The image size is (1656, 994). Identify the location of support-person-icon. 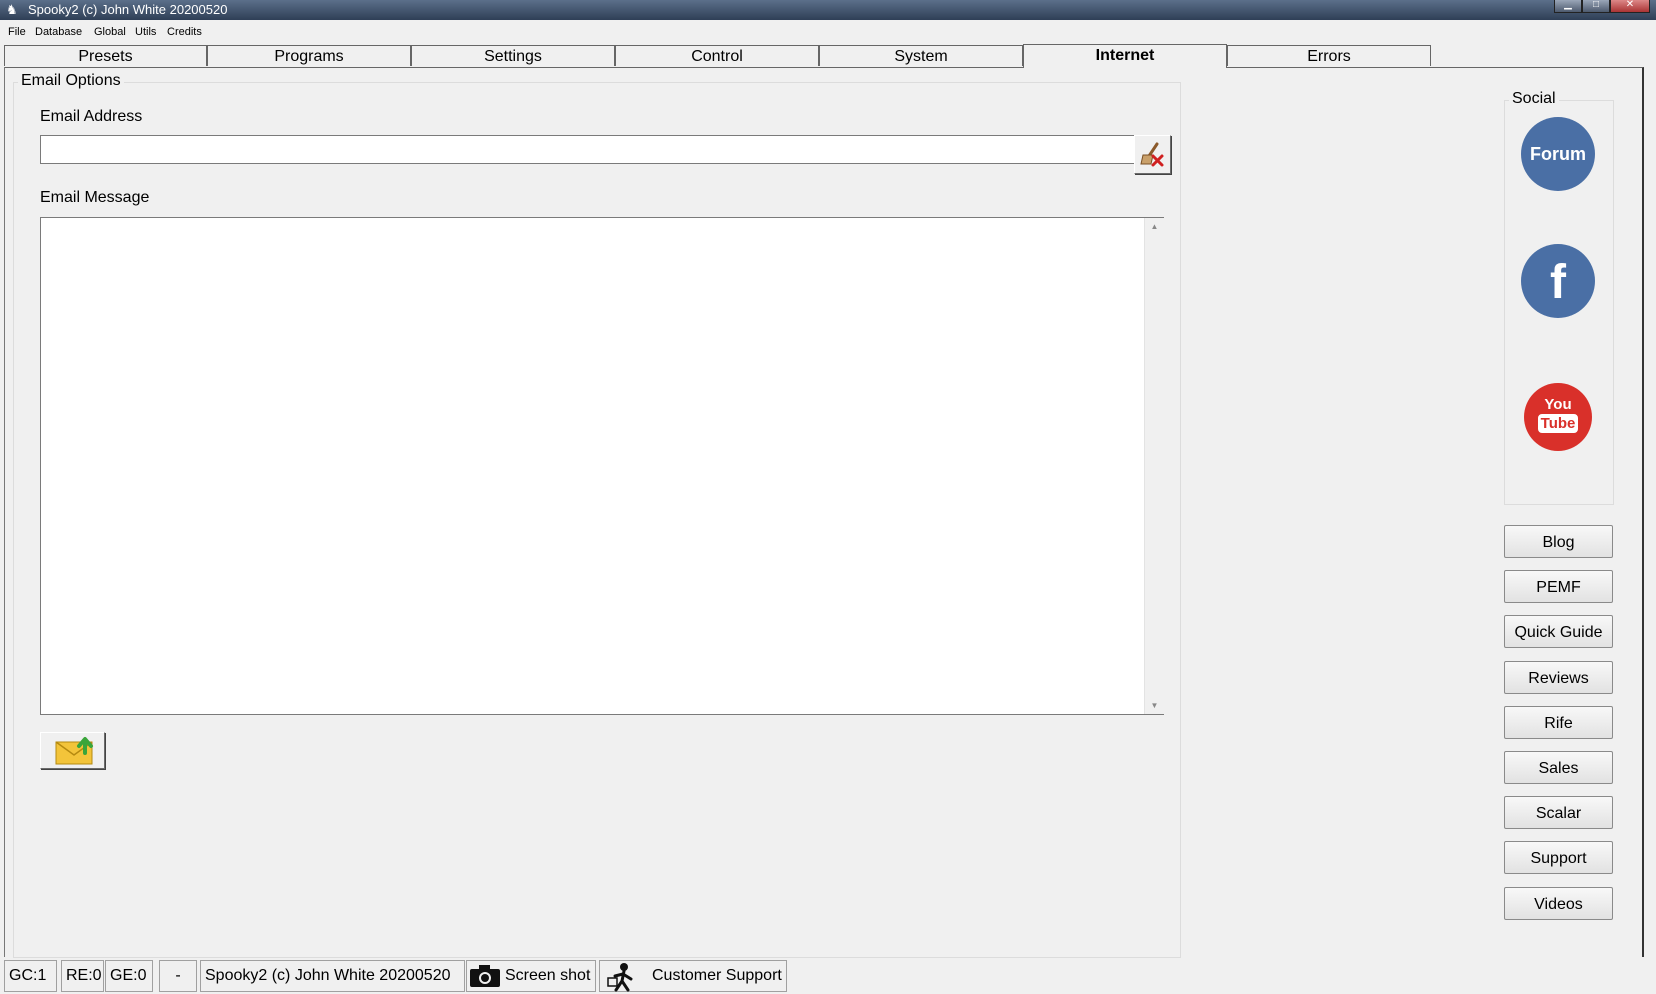
(620, 977).